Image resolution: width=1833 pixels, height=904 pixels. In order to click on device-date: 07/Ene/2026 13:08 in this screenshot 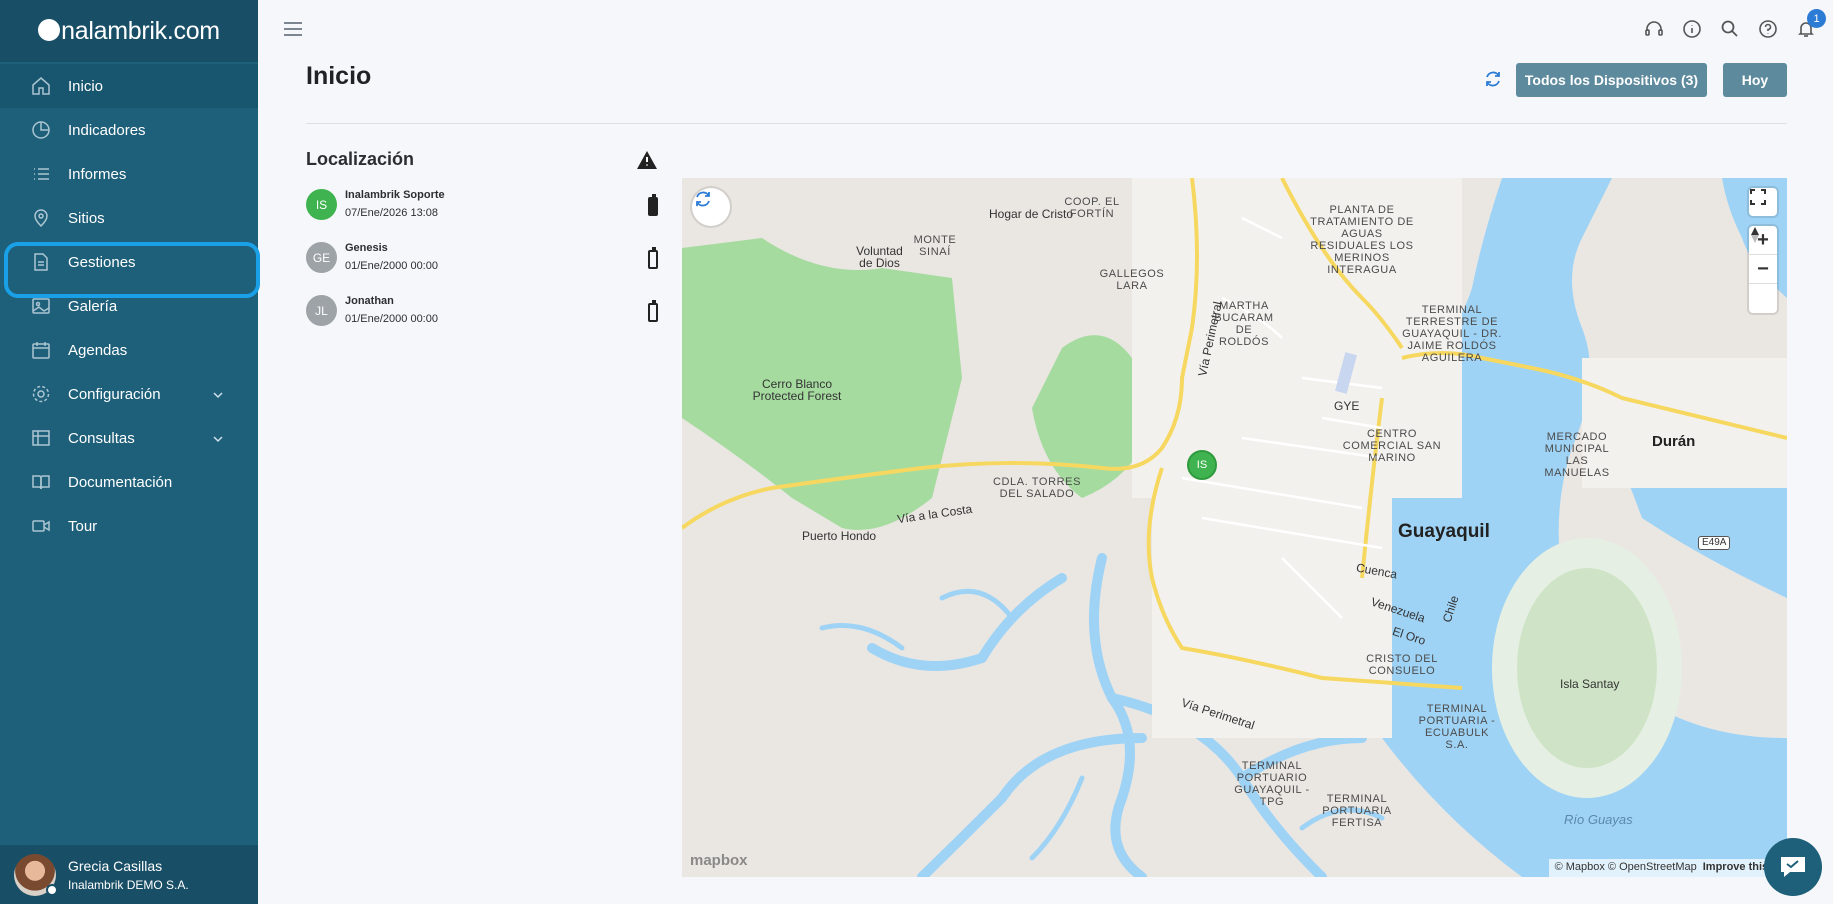, I will do `click(391, 213)`.